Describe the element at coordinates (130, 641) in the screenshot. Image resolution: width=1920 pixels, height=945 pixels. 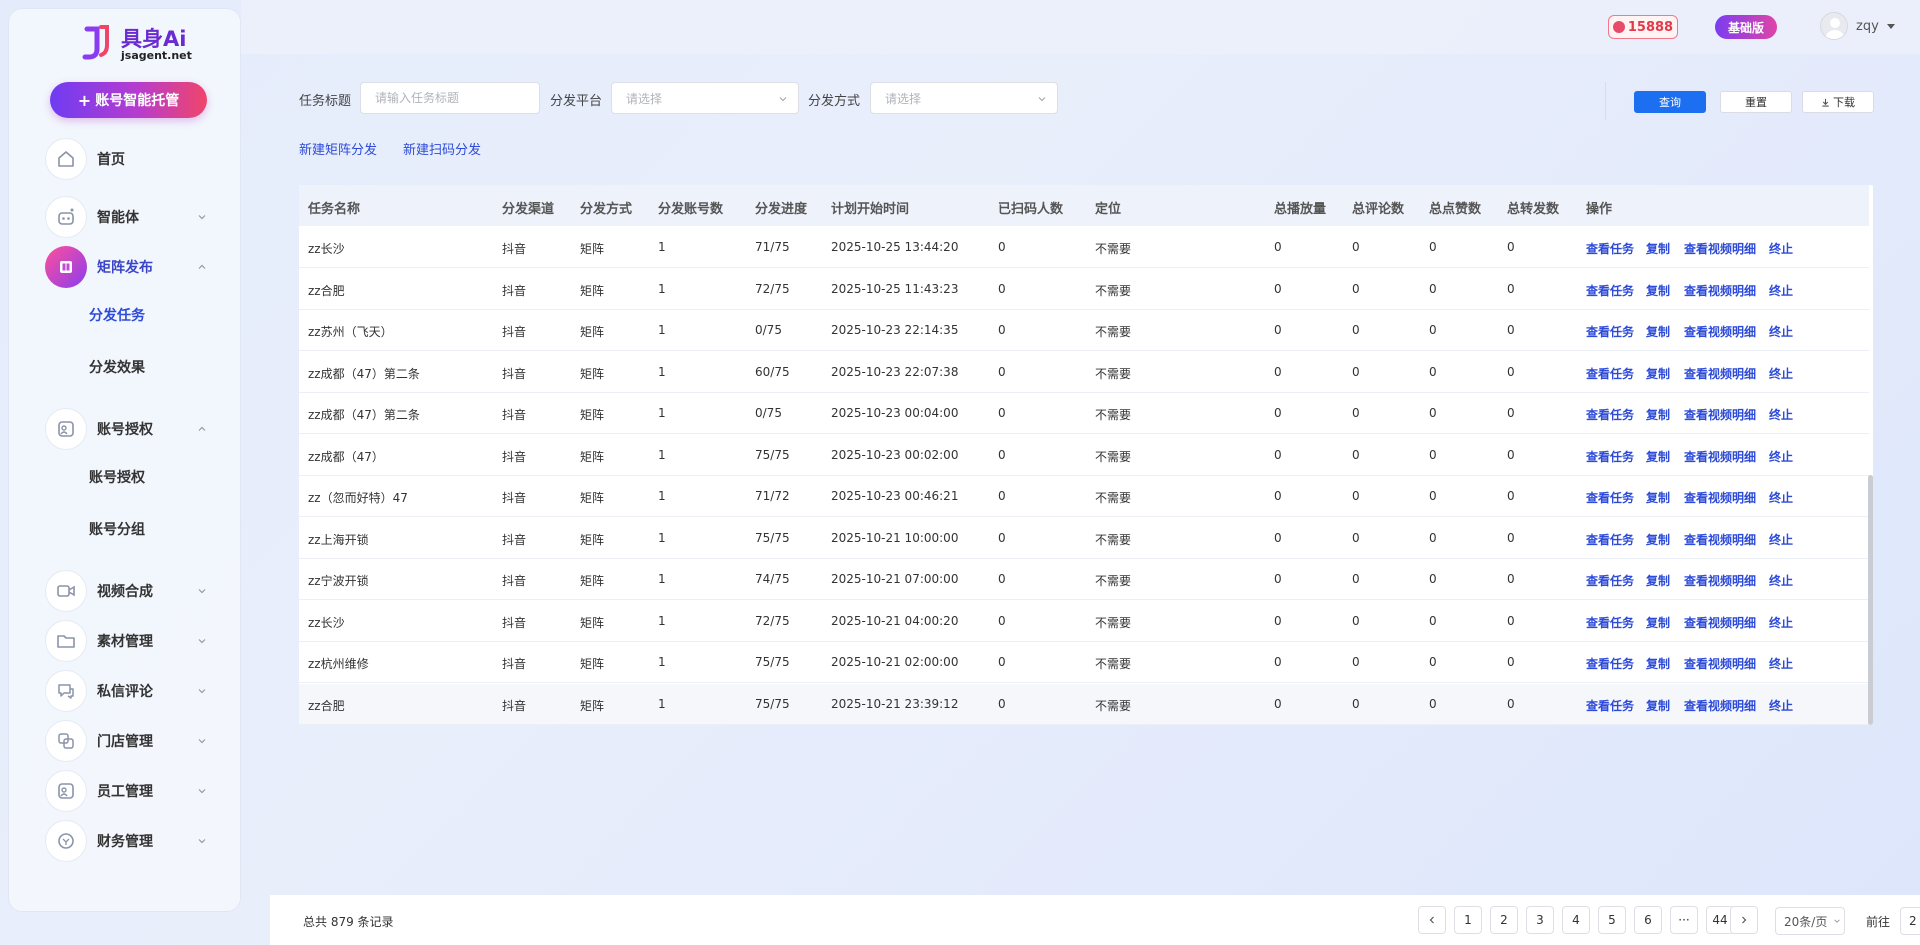
I see `sidebar-item-material: 素材管理` at that location.